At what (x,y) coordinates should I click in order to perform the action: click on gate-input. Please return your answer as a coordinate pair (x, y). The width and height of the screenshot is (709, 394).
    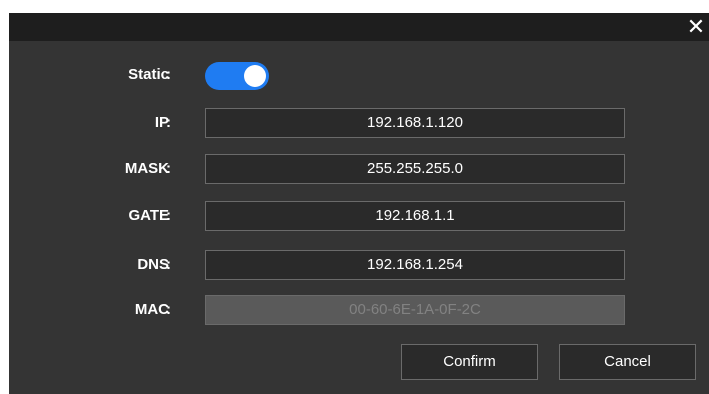
    Looking at the image, I should click on (415, 216).